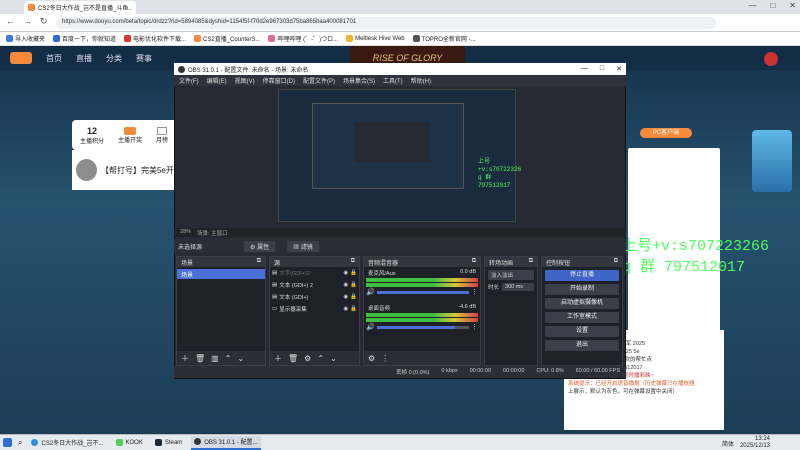 The height and width of the screenshot is (450, 800). Describe the element at coordinates (602, 69) in the screenshot. I see `obs-maximize-icon: □` at that location.